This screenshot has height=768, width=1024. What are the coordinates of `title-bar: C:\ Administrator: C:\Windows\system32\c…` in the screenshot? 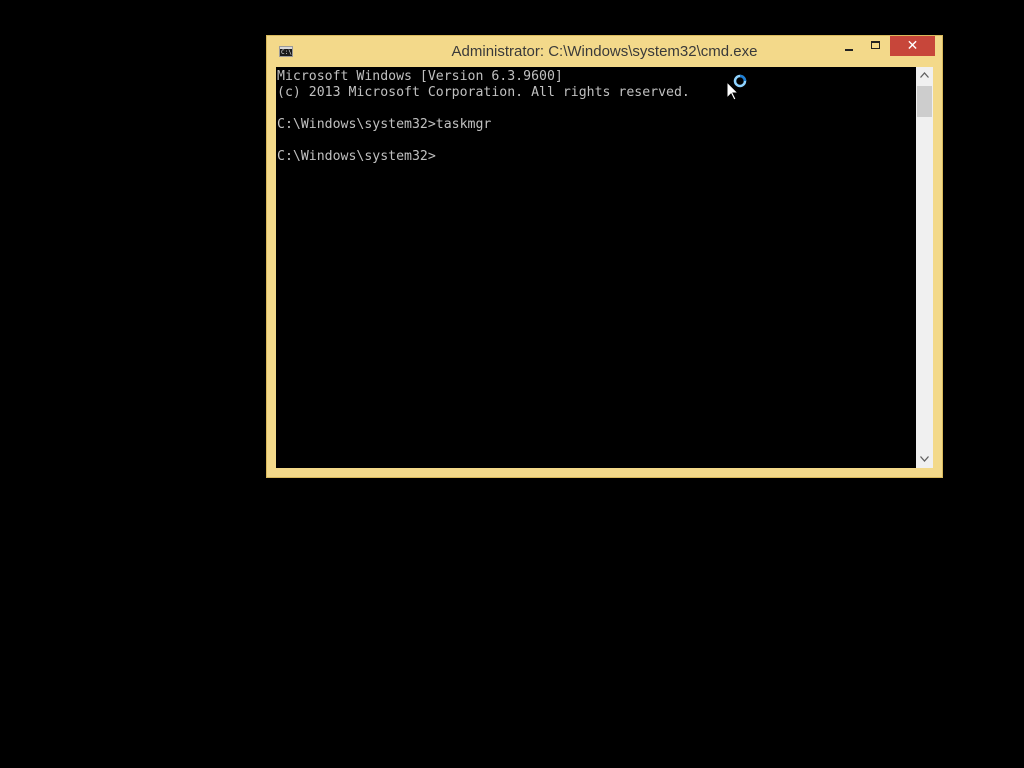 It's located at (604, 51).